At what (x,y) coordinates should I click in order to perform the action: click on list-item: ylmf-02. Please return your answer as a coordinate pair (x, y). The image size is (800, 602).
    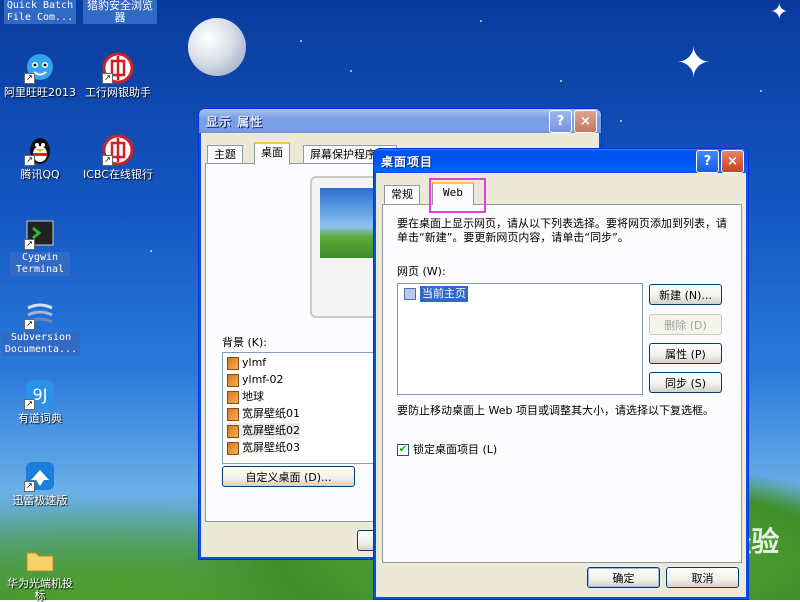
    Looking at the image, I should click on (255, 380).